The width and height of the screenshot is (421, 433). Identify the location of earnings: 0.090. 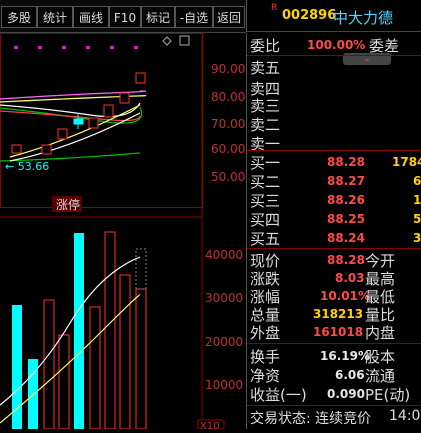
(346, 394).